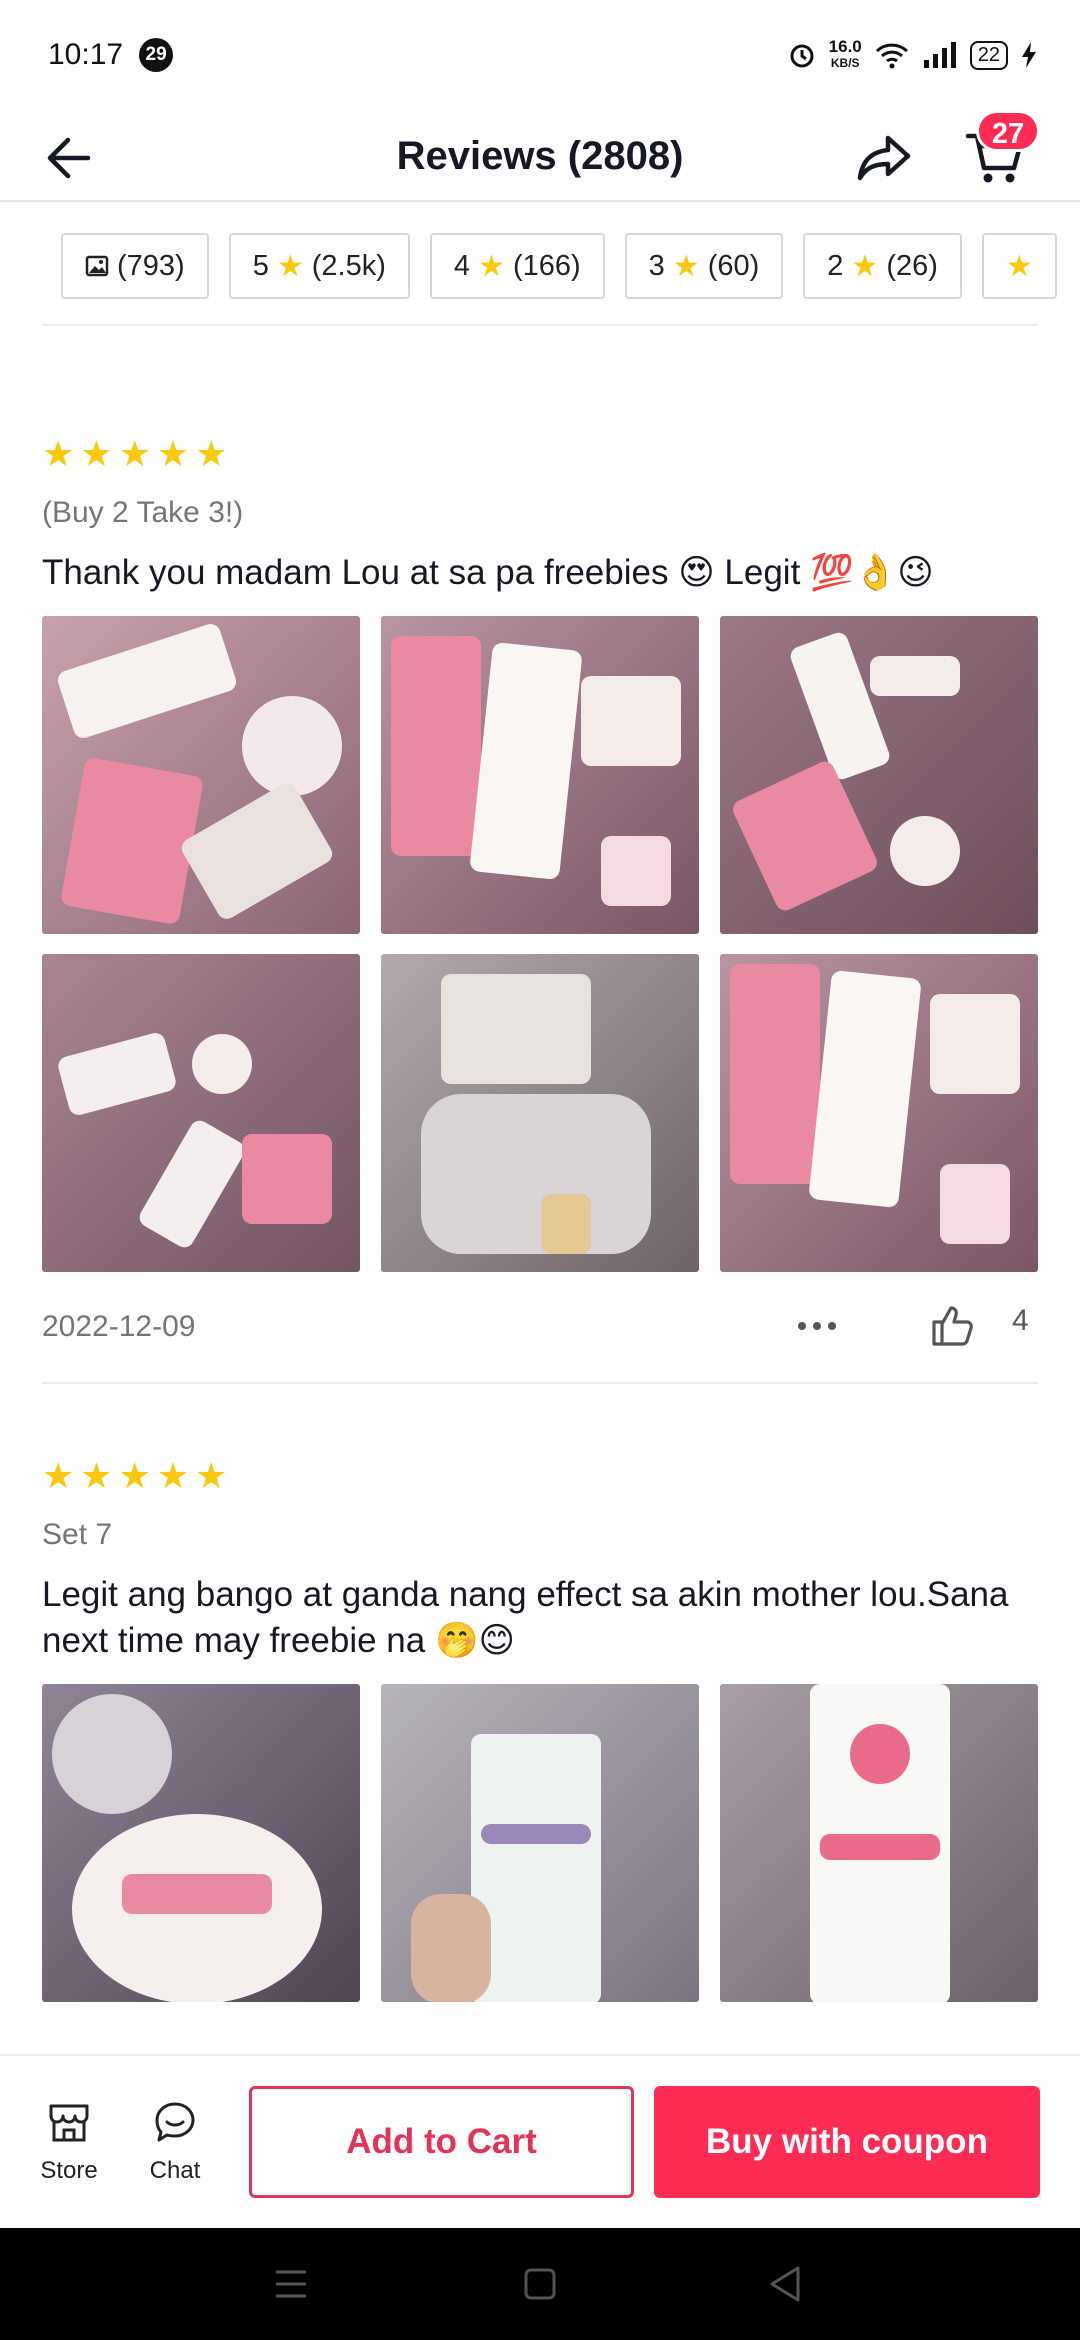 The width and height of the screenshot is (1080, 2340). Describe the element at coordinates (462, 265) in the screenshot. I see `filter-chip-prefix: 4` at that location.